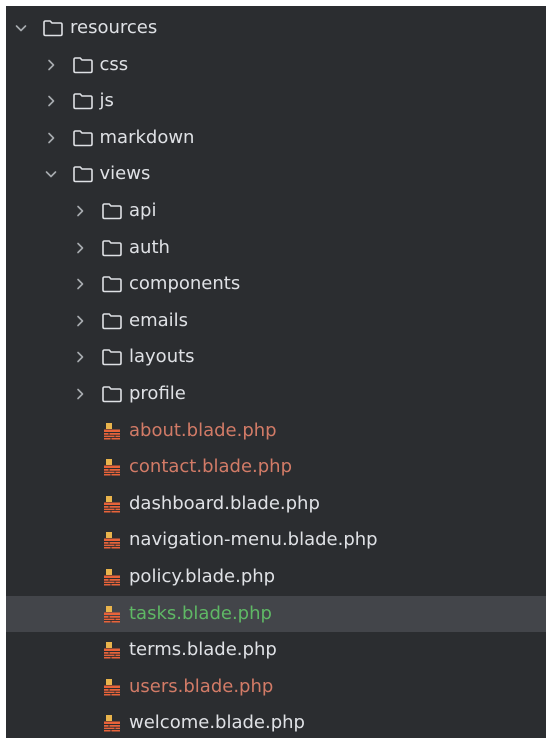 This screenshot has width=548, height=738. Describe the element at coordinates (276, 138) in the screenshot. I see `tree-folder-markdown: markdown` at that location.